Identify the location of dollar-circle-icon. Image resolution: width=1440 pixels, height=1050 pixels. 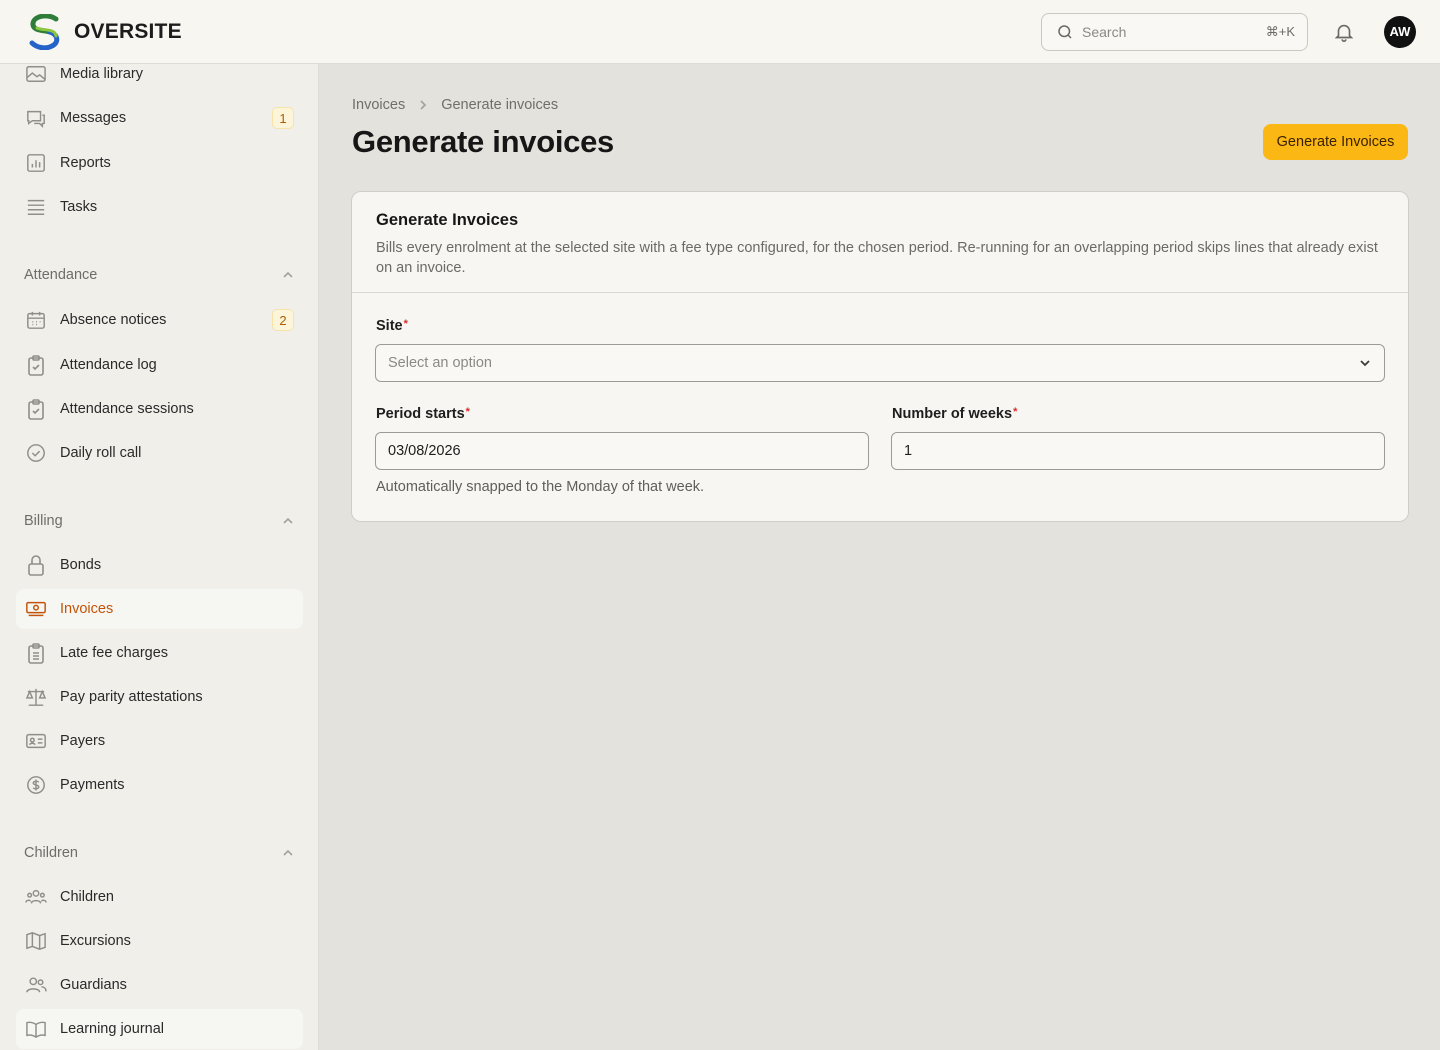
(36, 785).